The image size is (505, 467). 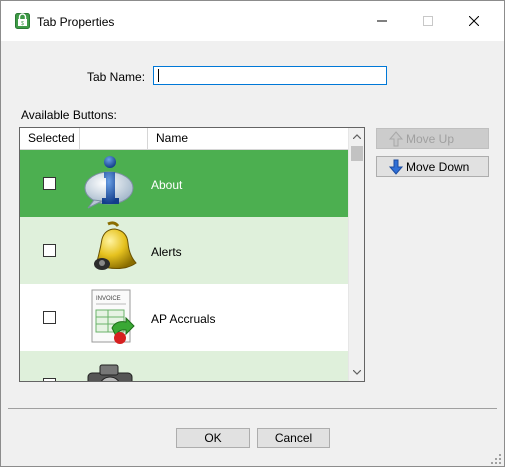 What do you see at coordinates (69, 115) in the screenshot?
I see `available-buttons-label: Available Buttons:` at bounding box center [69, 115].